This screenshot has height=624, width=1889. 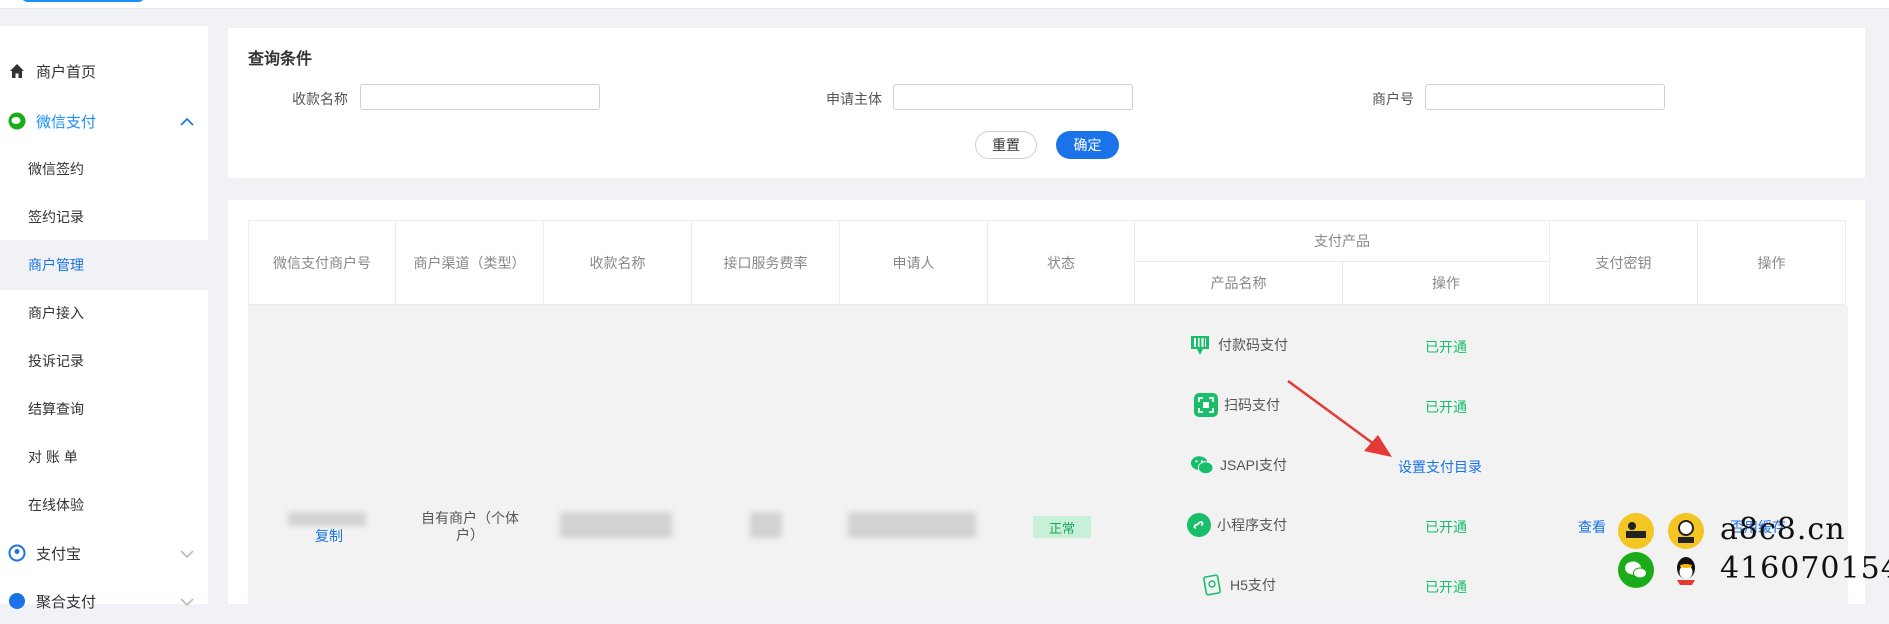 I want to click on redacted-payee, so click(x=616, y=525).